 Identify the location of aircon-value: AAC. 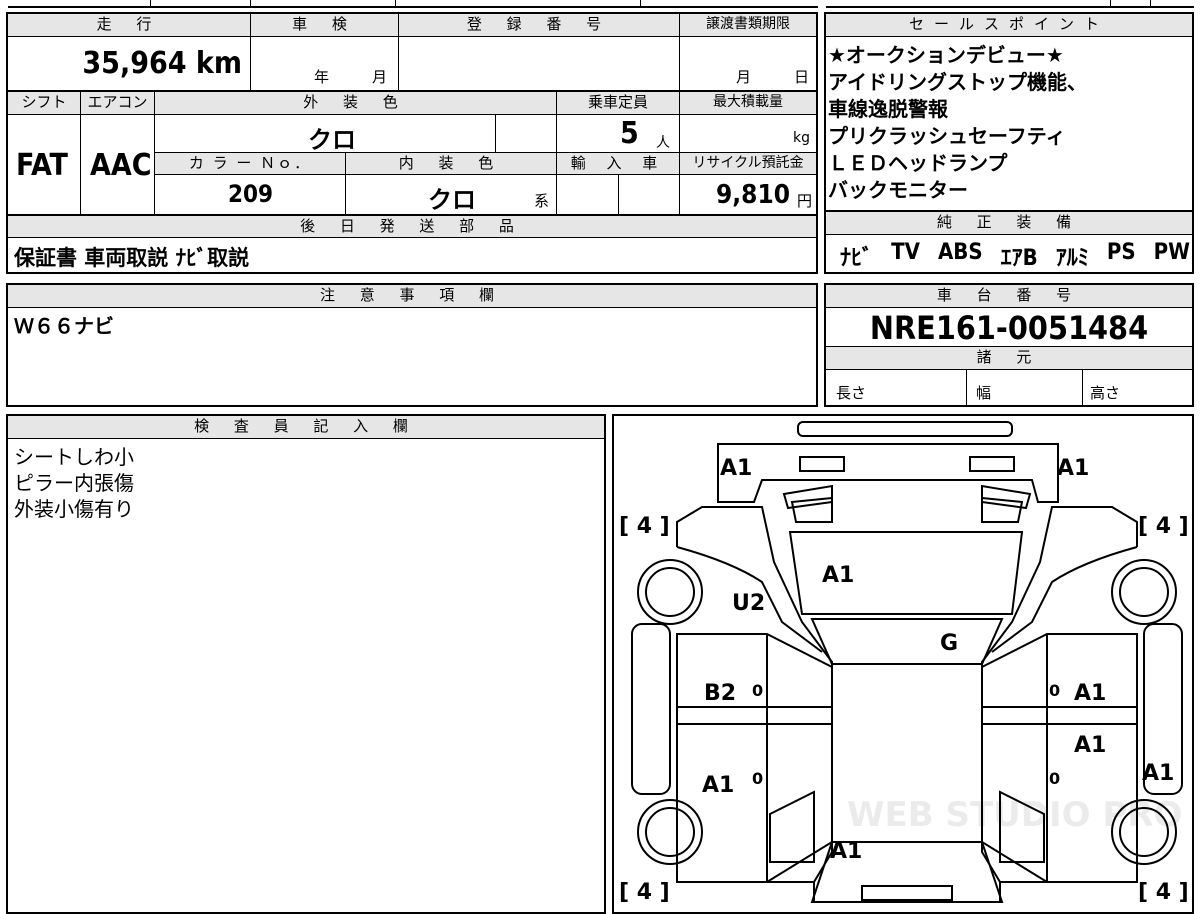
(121, 165).